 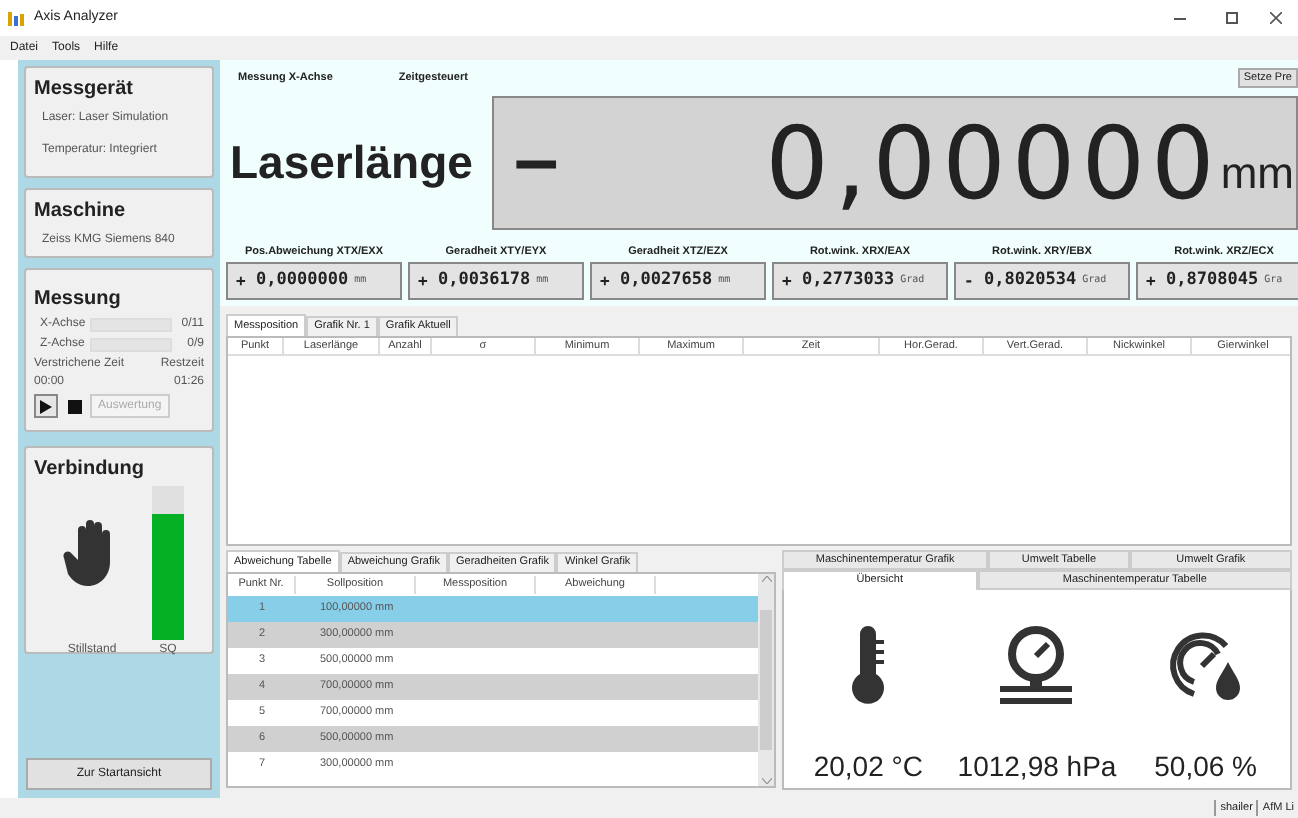 I want to click on card-title: Verbindung, so click(x=90, y=470).